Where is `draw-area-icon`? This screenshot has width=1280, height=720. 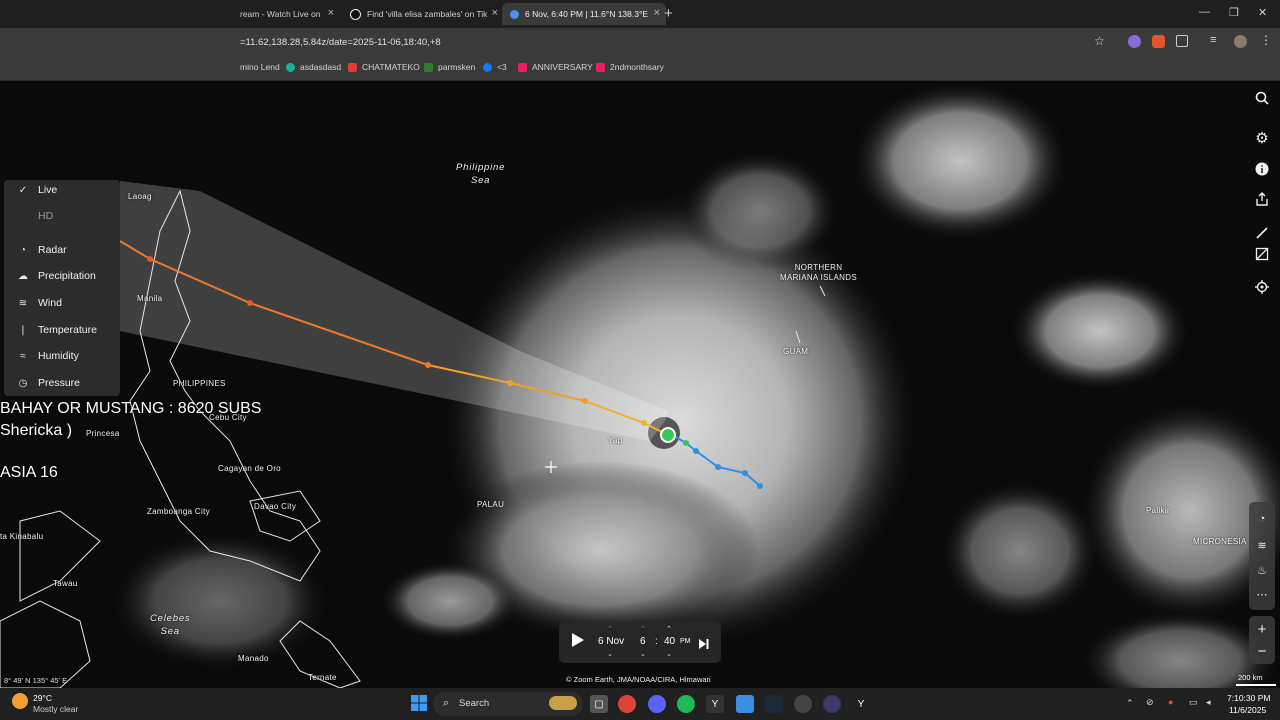 draw-area-icon is located at coordinates (1262, 254).